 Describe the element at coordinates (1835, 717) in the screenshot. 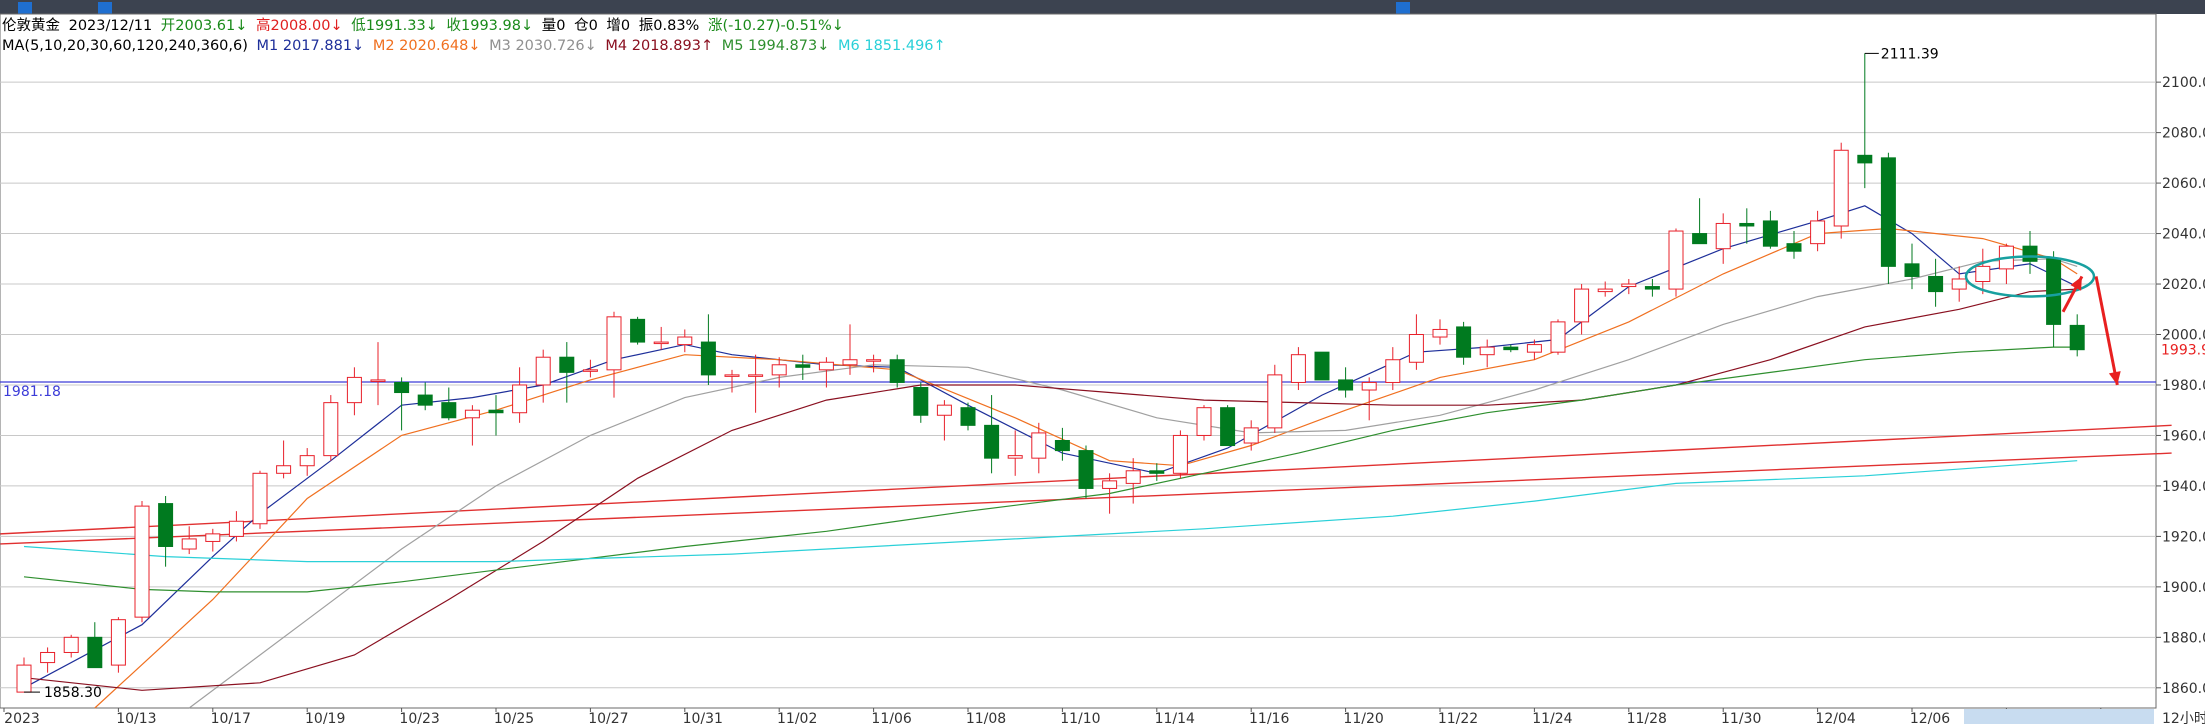

I see `x-tick-label: 12/04` at that location.